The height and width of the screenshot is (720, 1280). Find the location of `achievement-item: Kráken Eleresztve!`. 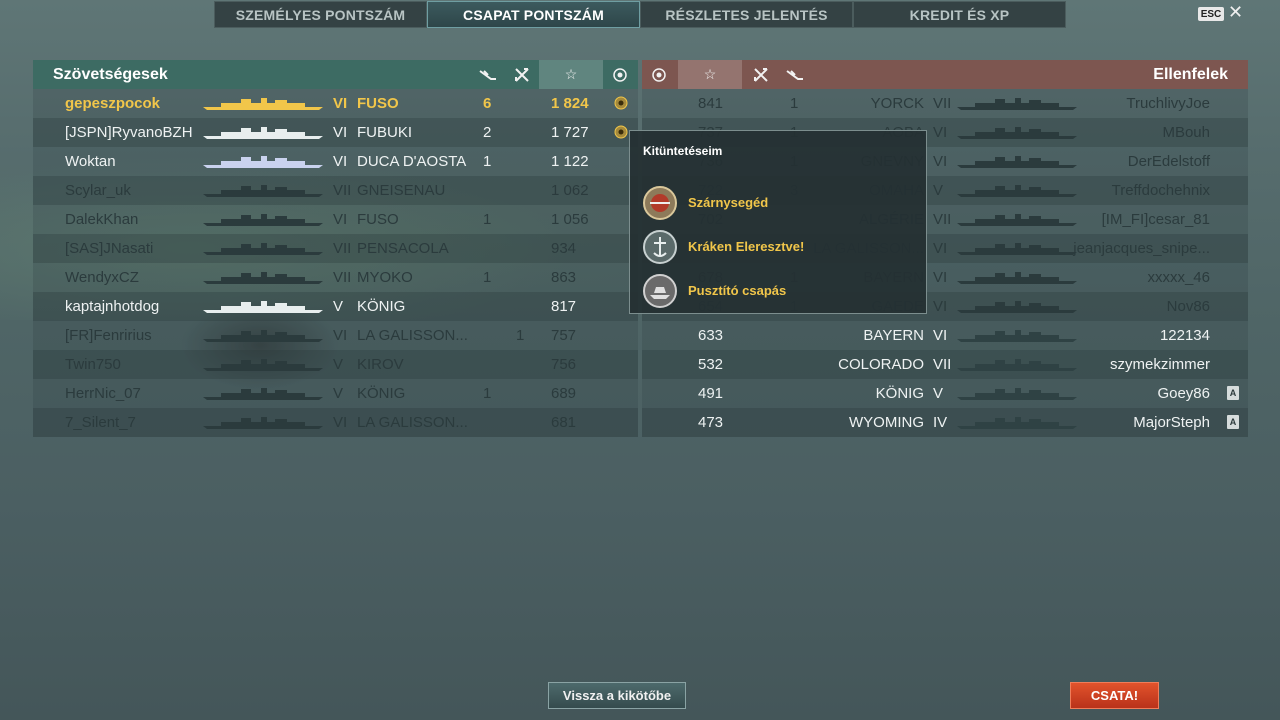

achievement-item: Kráken Eleresztve! is located at coordinates (777, 247).